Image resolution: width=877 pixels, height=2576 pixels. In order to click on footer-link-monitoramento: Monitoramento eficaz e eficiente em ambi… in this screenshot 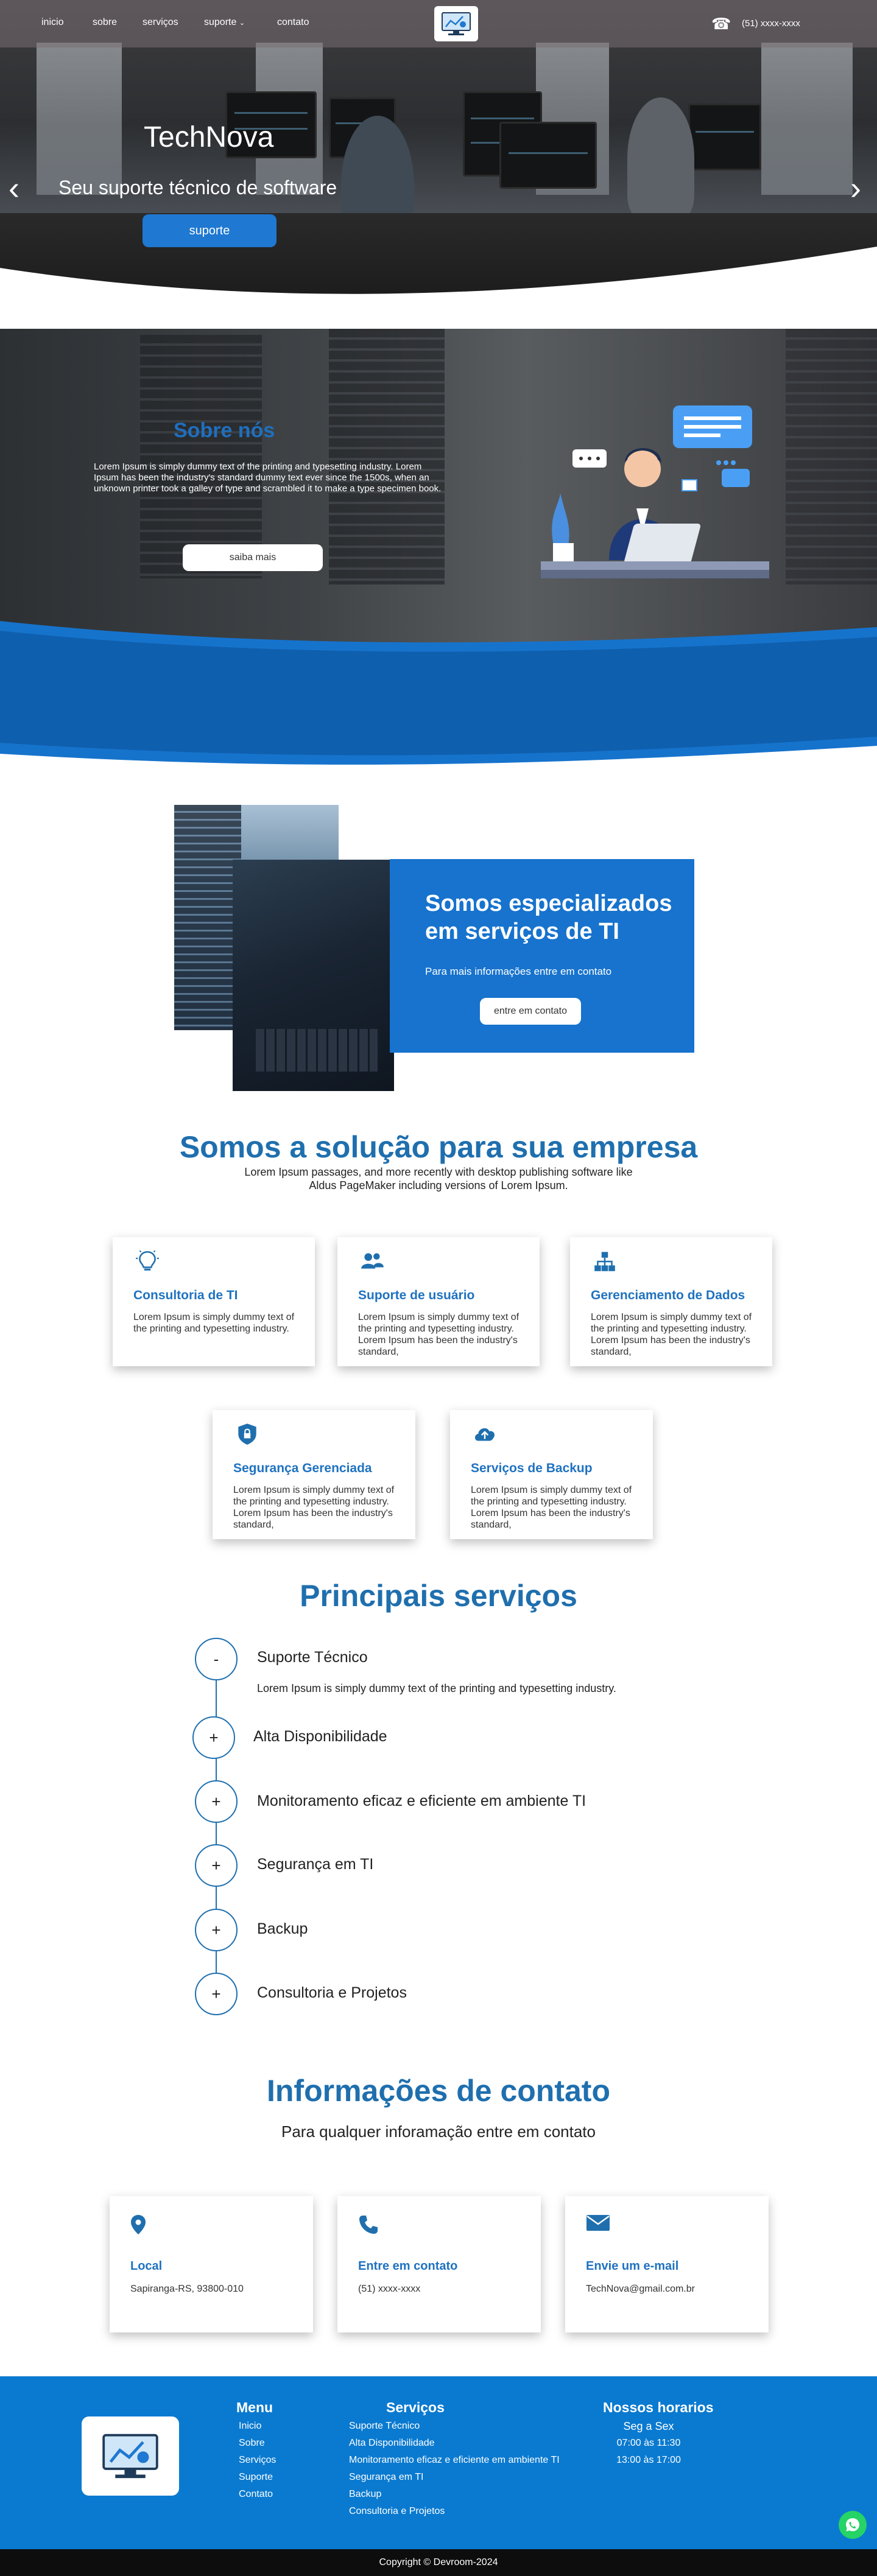, I will do `click(454, 2460)`.